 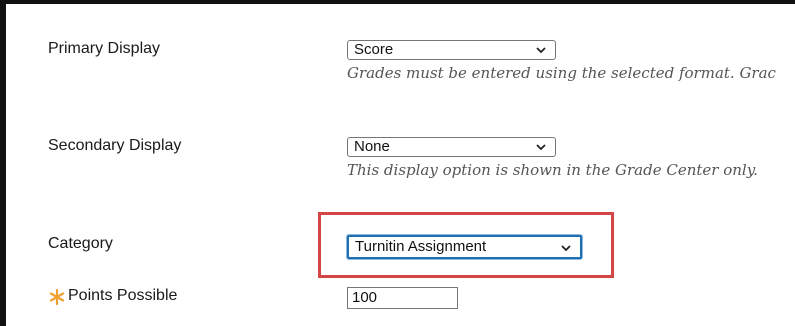 I want to click on primary-display-value: Score, so click(x=374, y=49).